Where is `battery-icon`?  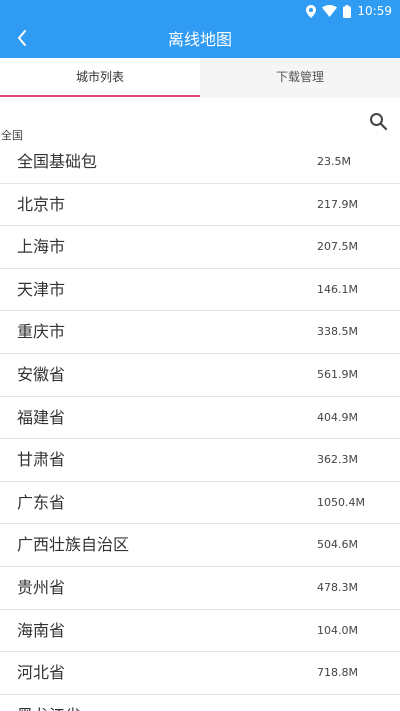
battery-icon is located at coordinates (347, 11).